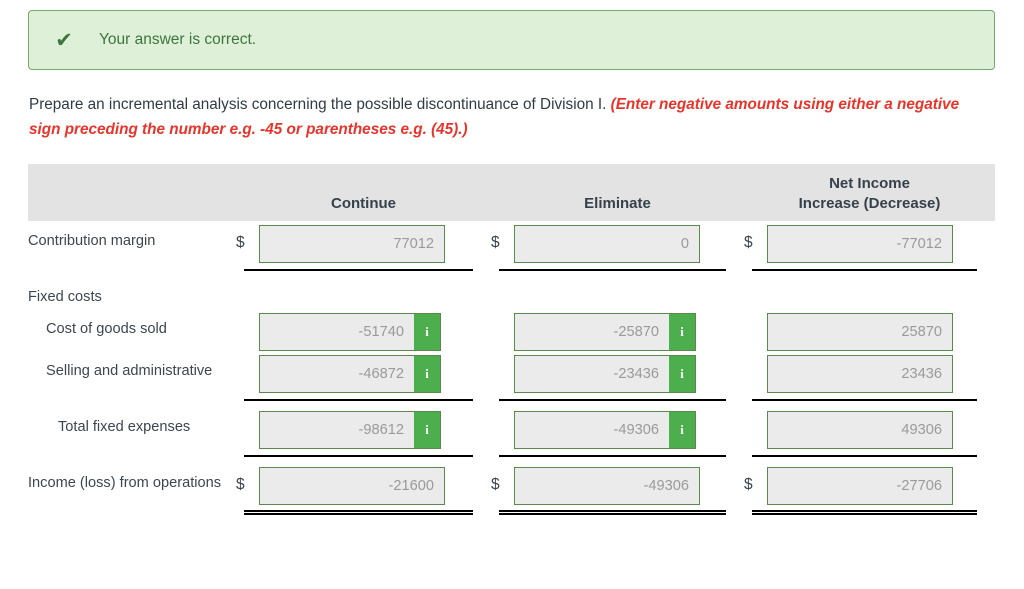 Image resolution: width=1024 pixels, height=589 pixels. Describe the element at coordinates (363, 203) in the screenshot. I see `header-continue: Continue` at that location.